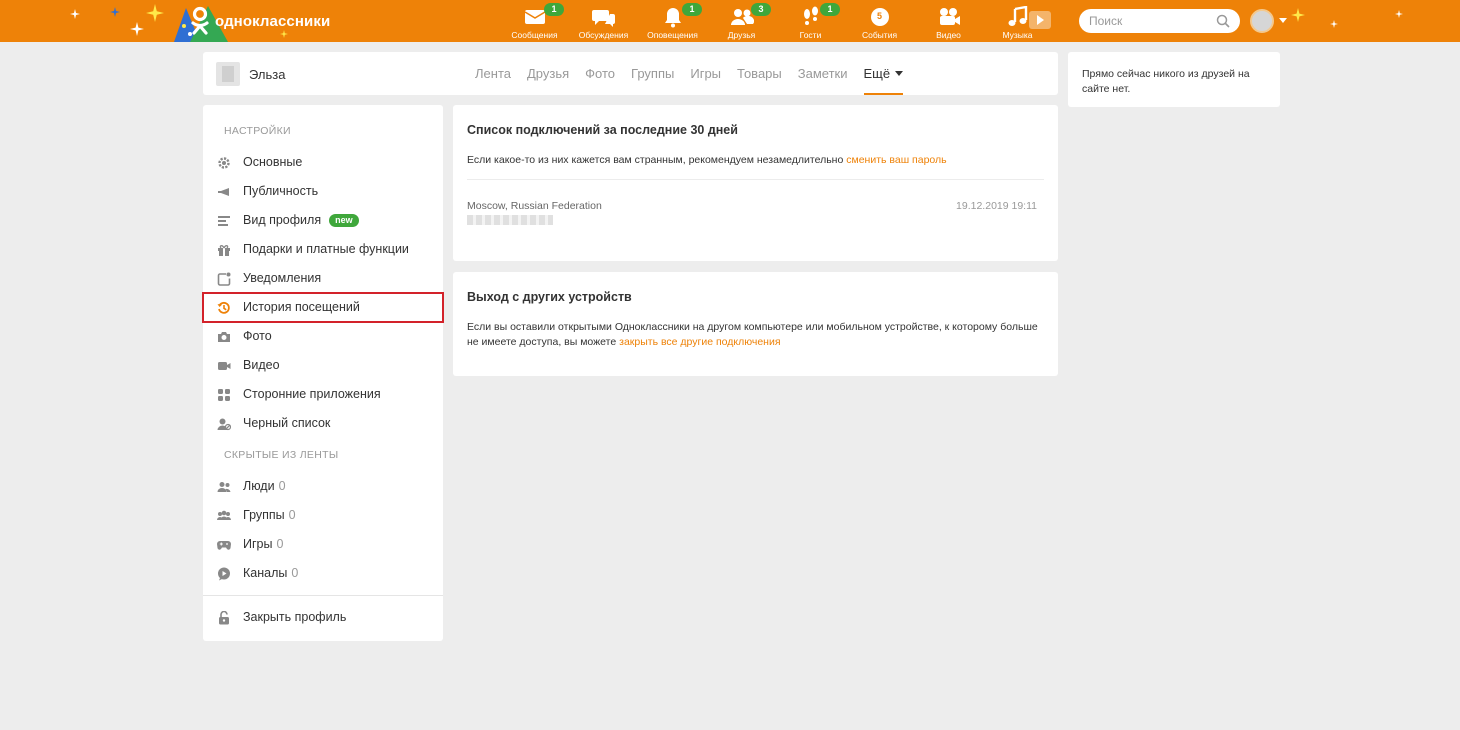 The width and height of the screenshot is (1460, 730). I want to click on sidebar-item-apps: Сторонние приложения, so click(323, 394).